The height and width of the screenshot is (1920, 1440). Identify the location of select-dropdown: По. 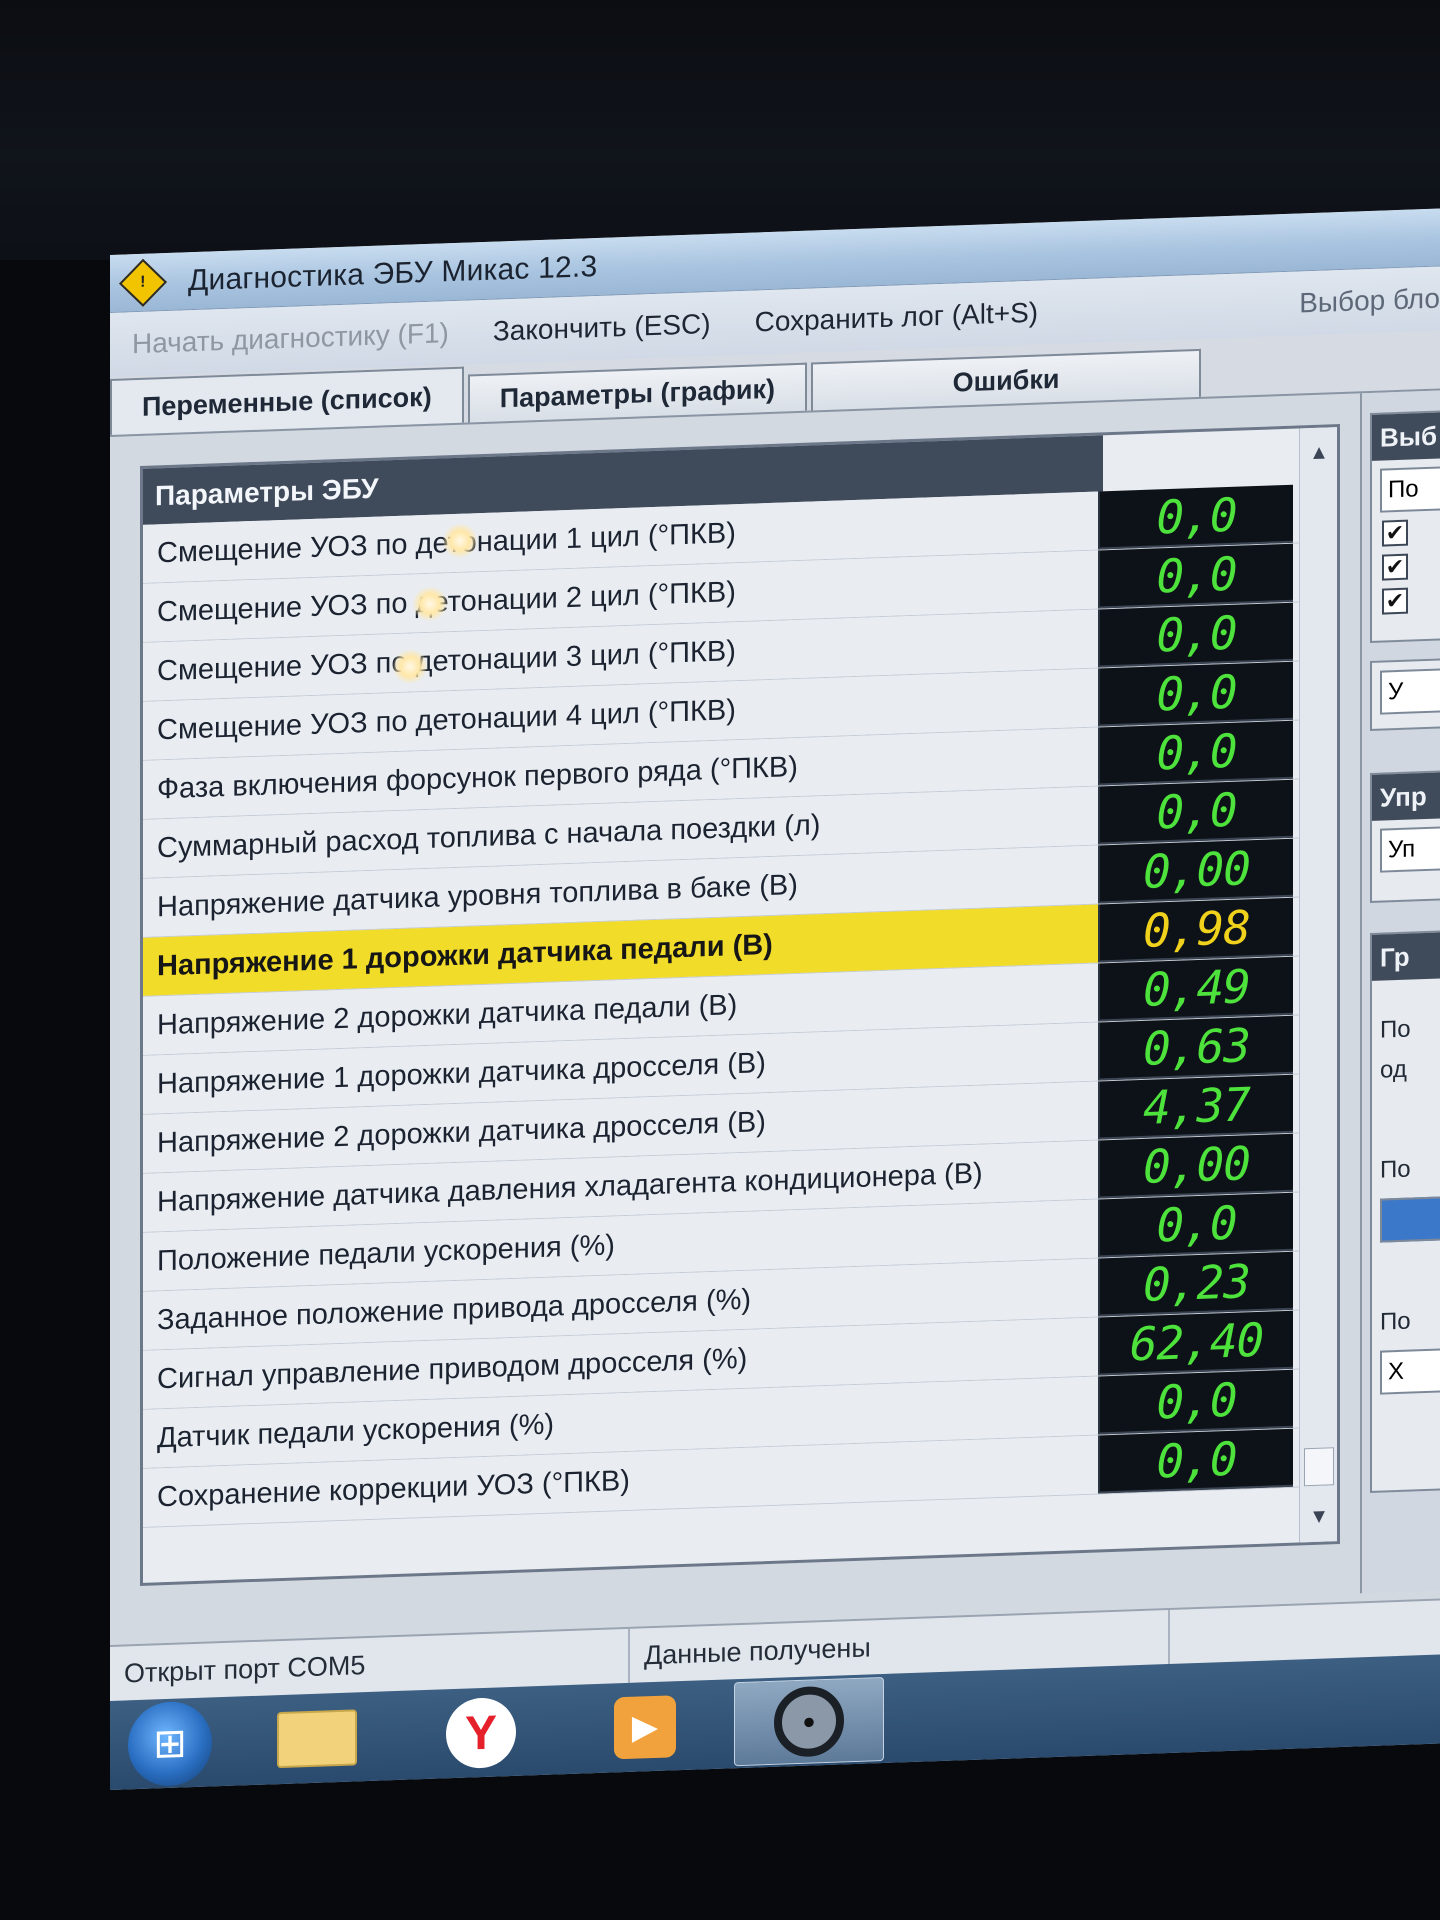
(1410, 489).